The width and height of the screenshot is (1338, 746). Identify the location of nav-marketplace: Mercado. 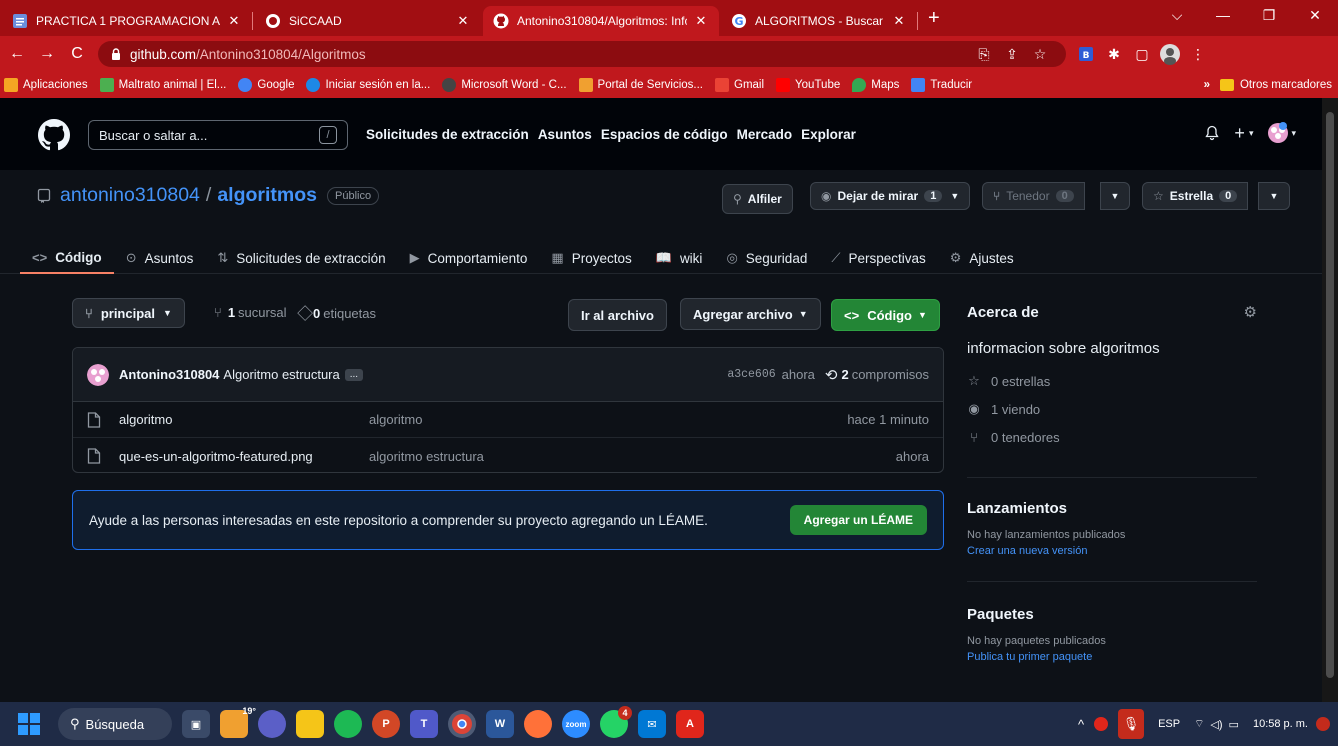
(765, 134).